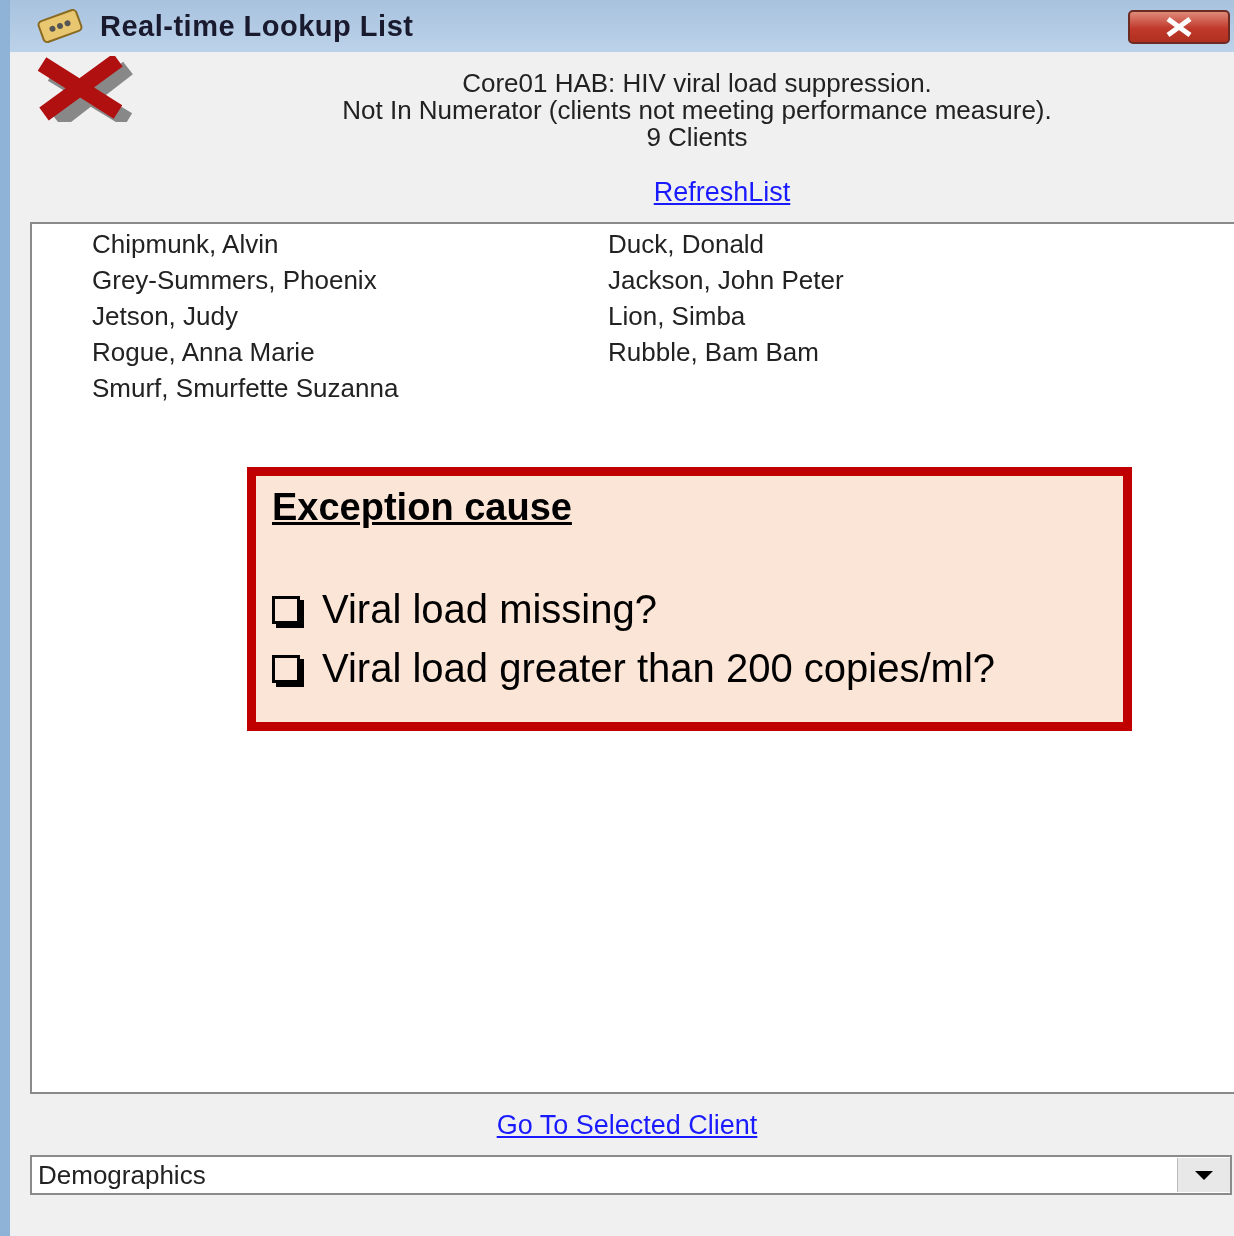 The image size is (1234, 1236). Describe the element at coordinates (1179, 27) in the screenshot. I see `close-button` at that location.